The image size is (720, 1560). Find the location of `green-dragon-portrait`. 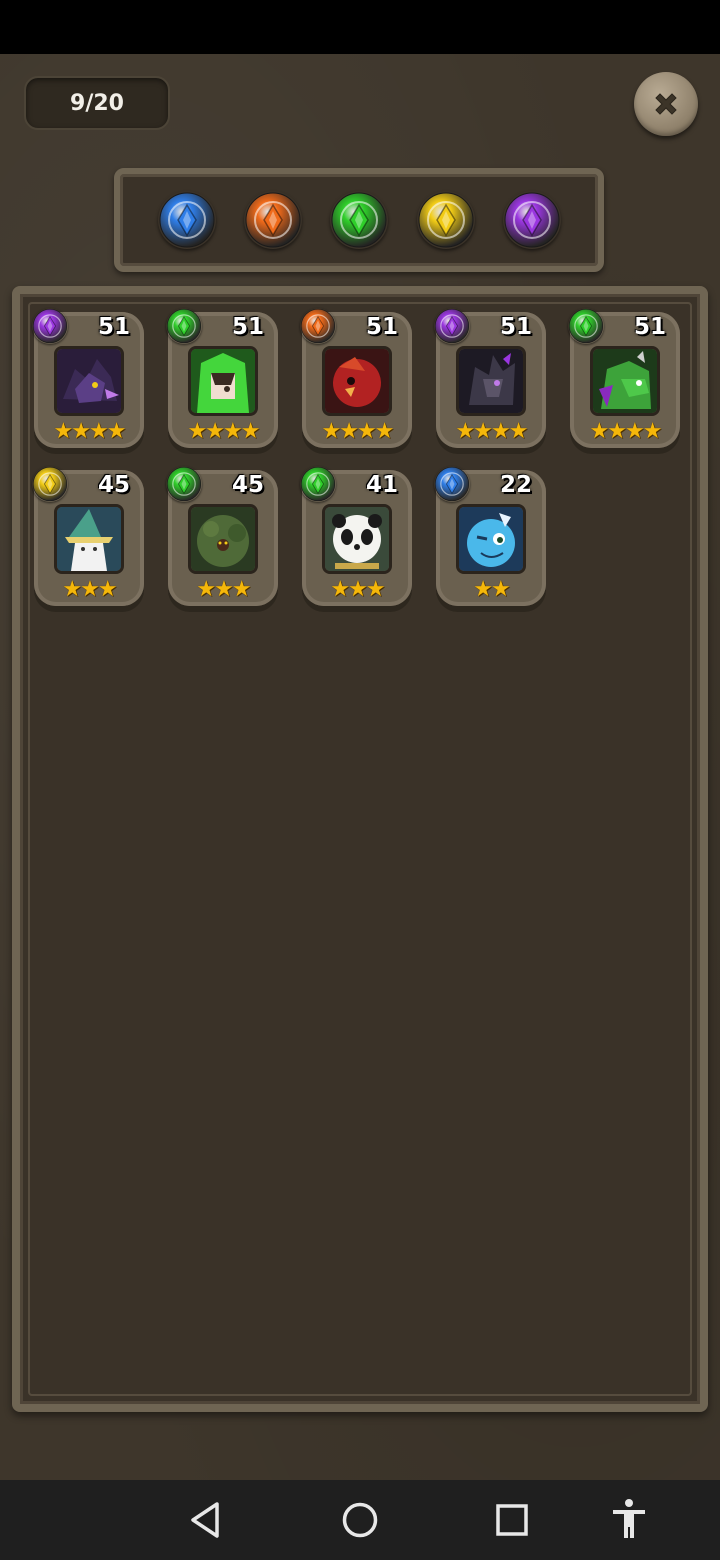

green-dragon-portrait is located at coordinates (625, 381).